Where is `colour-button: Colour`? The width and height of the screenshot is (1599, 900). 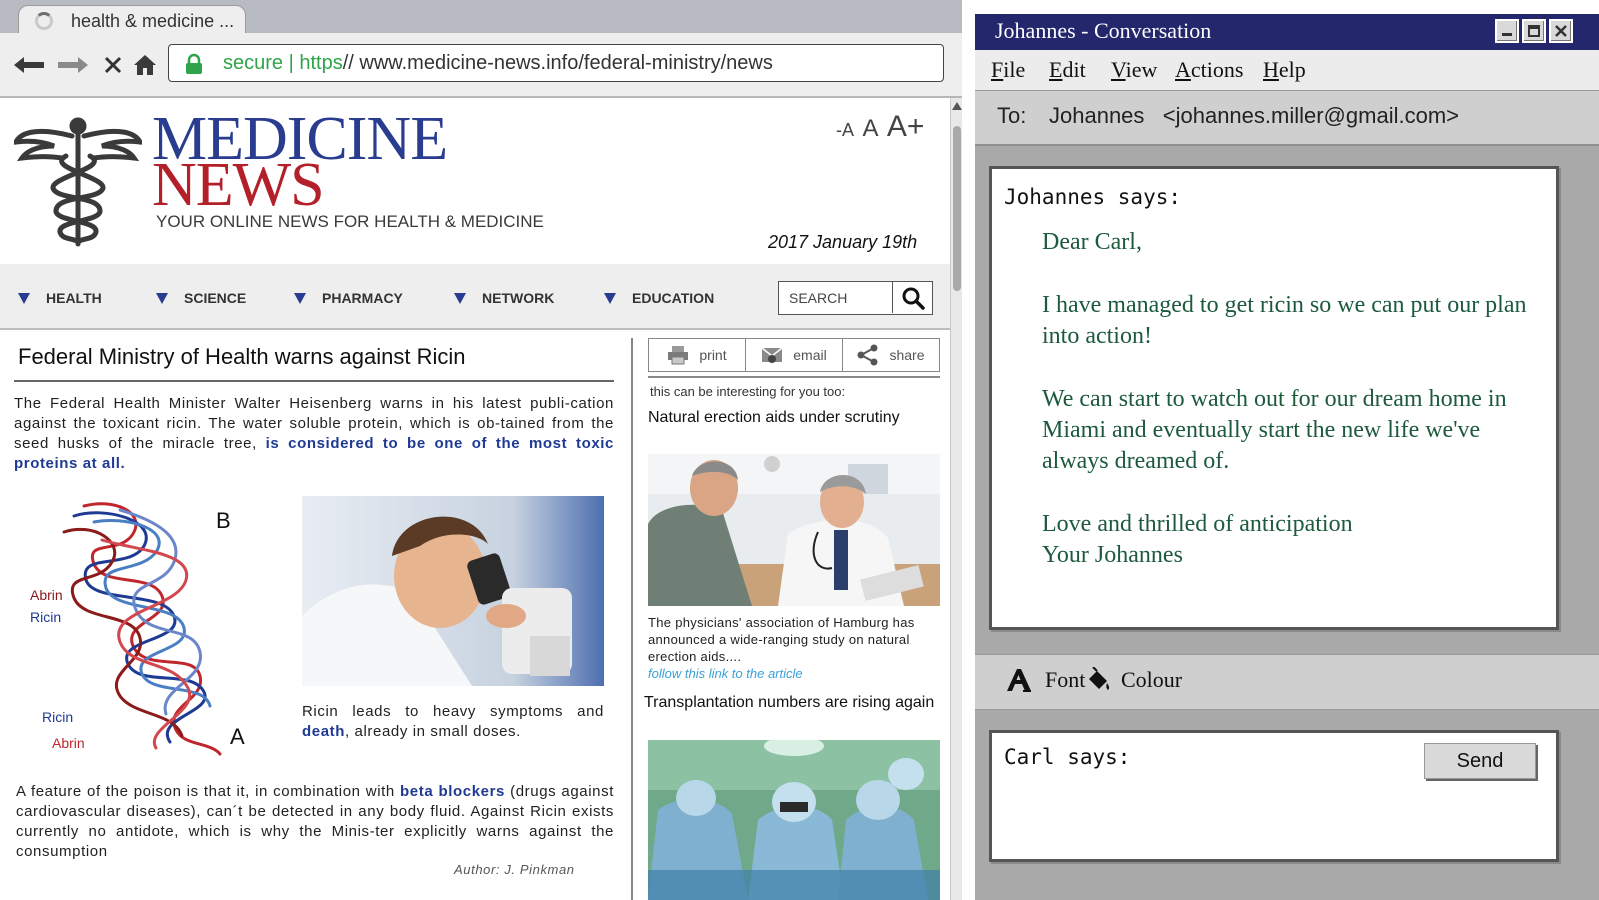 colour-button: Colour is located at coordinates (1133, 680).